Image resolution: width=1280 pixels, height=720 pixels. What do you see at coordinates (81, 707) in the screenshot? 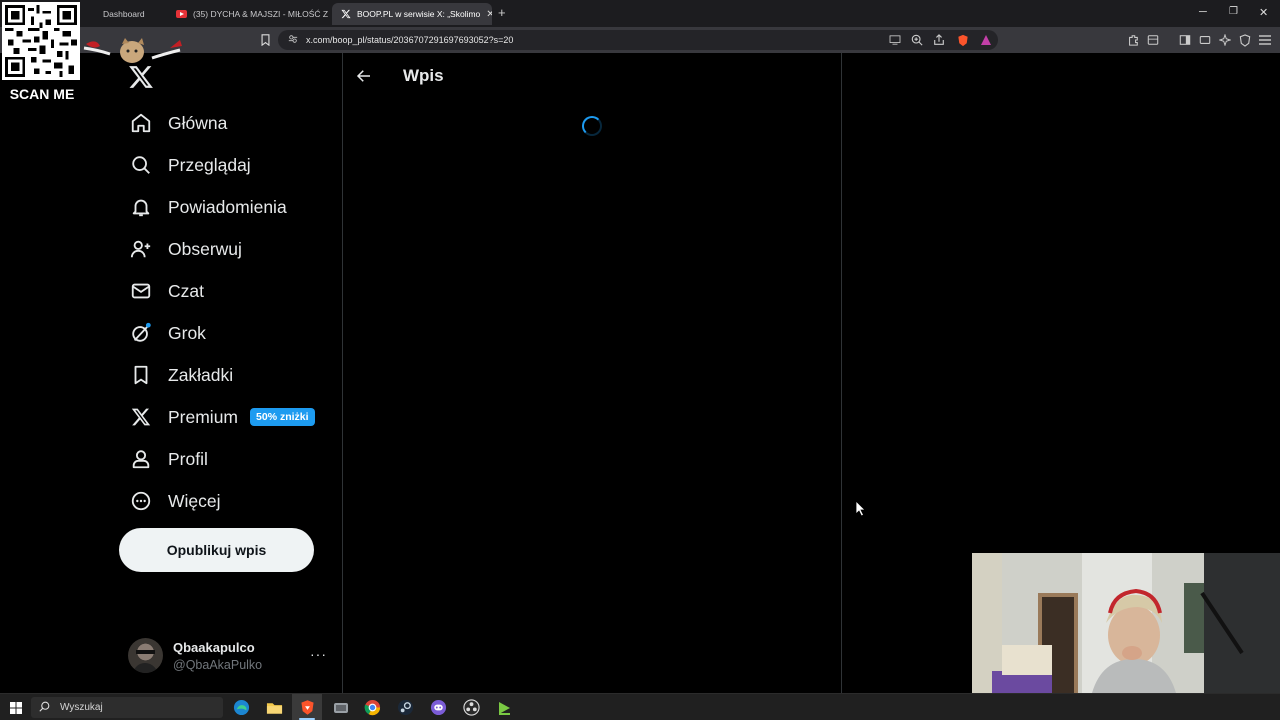
I see `taskbar-search-text: Wyszukaj` at bounding box center [81, 707].